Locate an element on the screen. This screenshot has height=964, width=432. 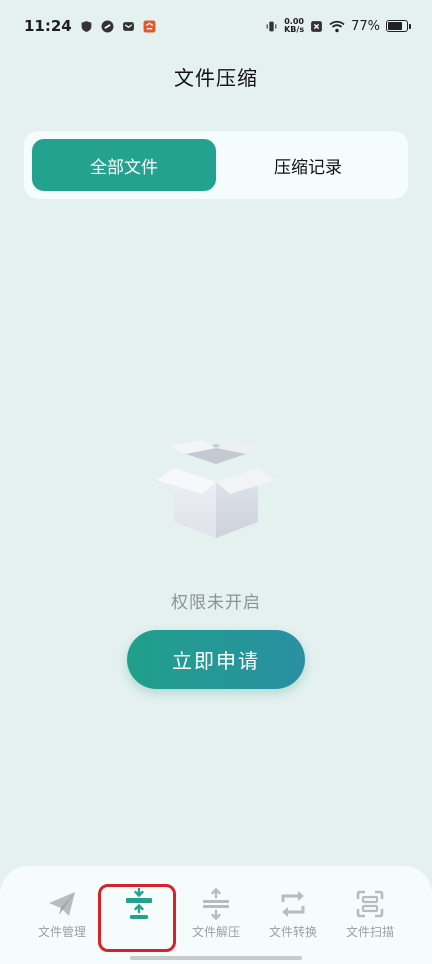
nav-label: 文件转换 is located at coordinates (292, 932).